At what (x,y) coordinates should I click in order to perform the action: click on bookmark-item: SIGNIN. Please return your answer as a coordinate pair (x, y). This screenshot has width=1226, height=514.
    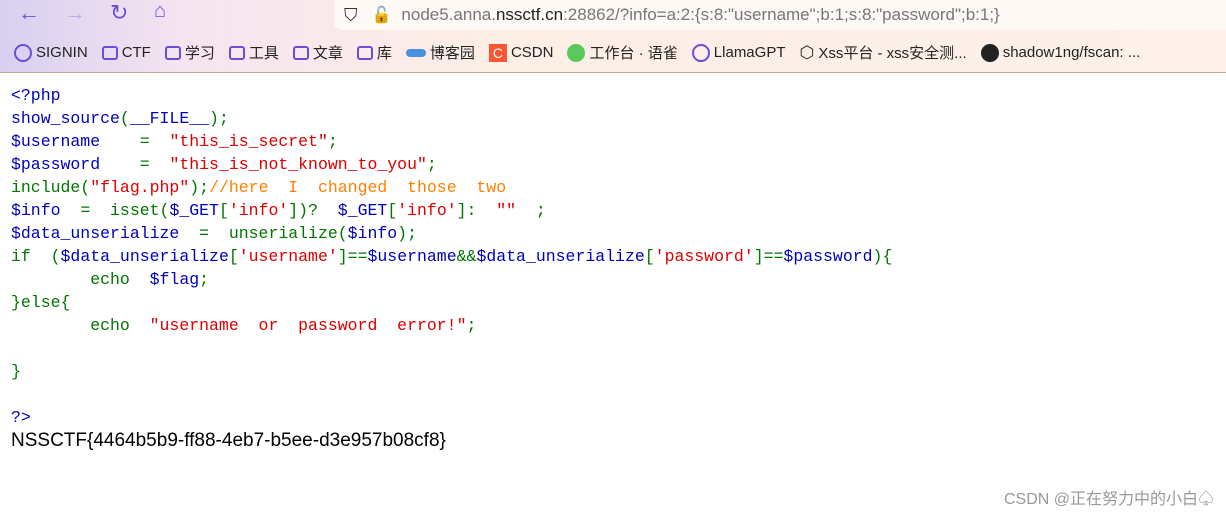
    Looking at the image, I should click on (51, 52).